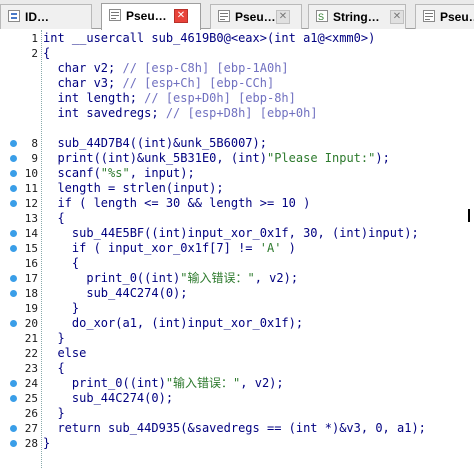  Describe the element at coordinates (34, 53) in the screenshot. I see `line-number: 2` at that location.